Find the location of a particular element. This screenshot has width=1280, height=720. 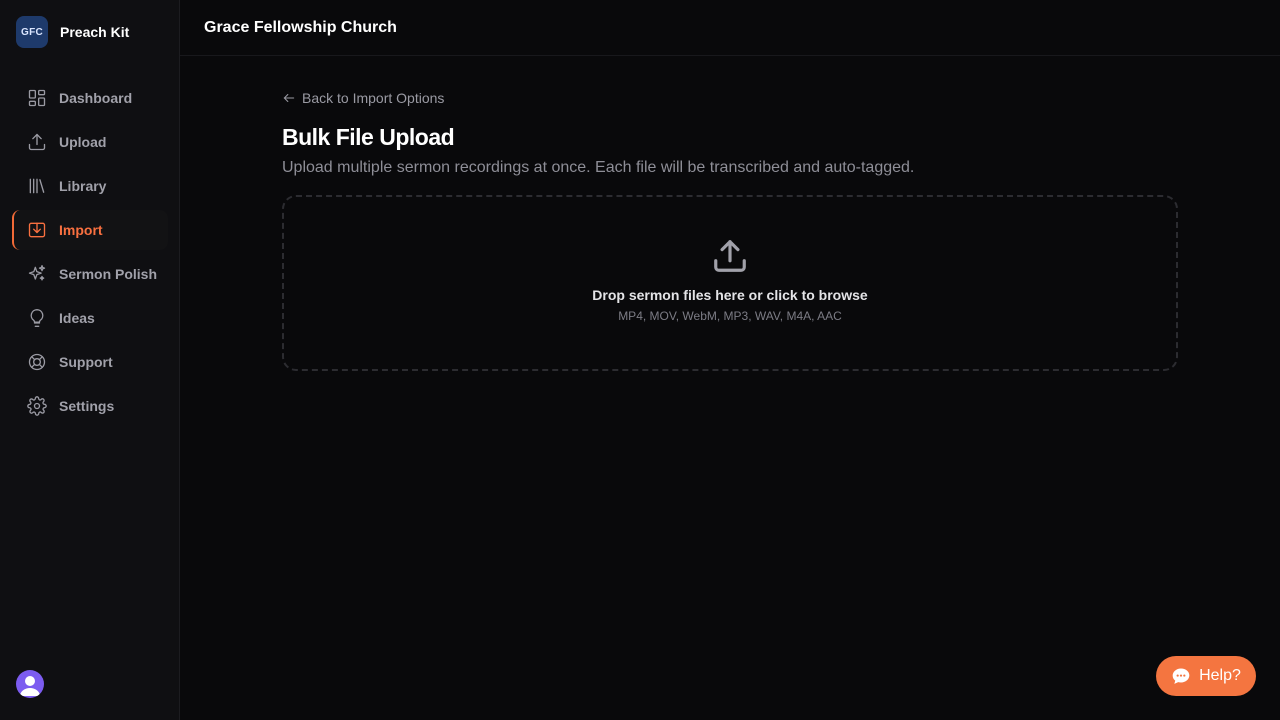

lifebuoy-icon is located at coordinates (37, 362).